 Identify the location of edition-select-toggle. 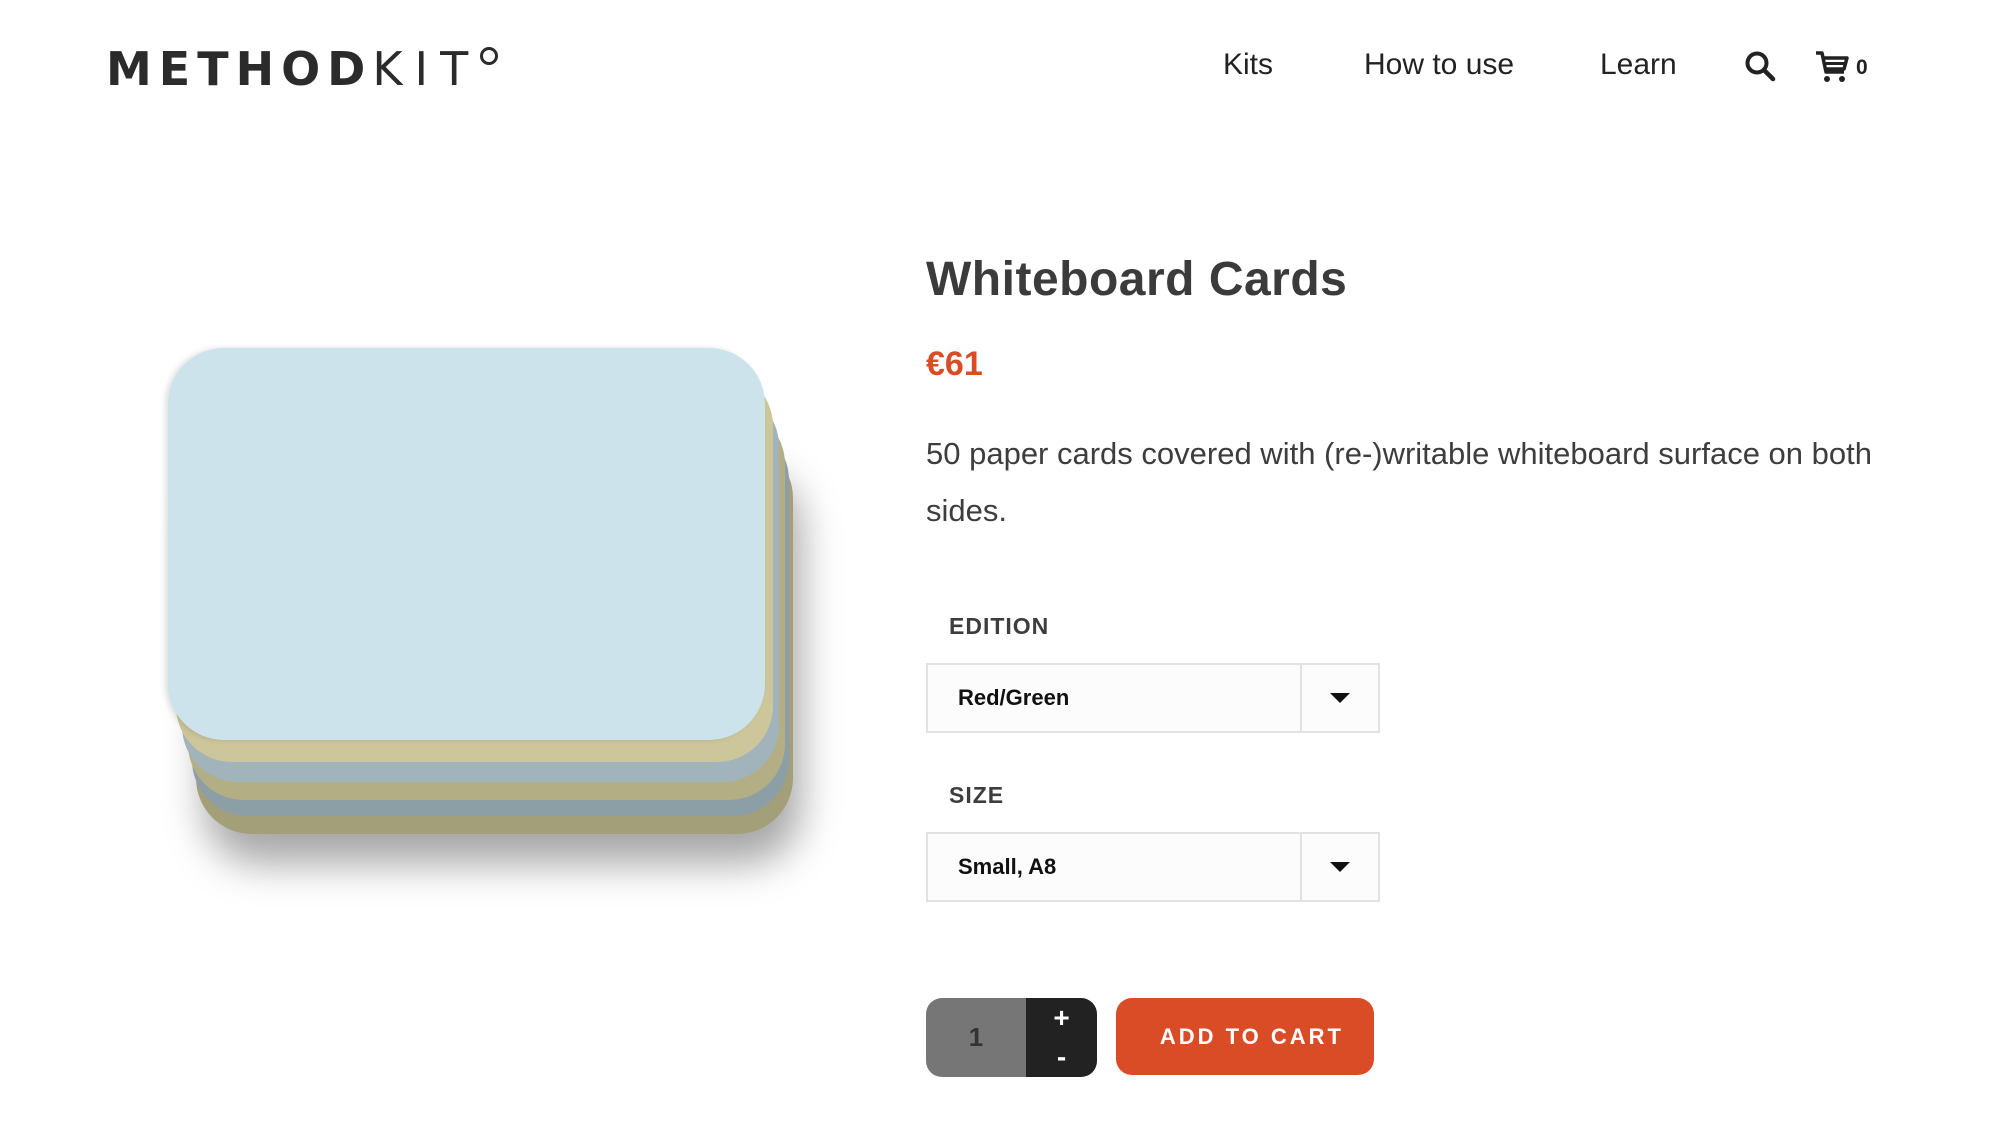
(1339, 698).